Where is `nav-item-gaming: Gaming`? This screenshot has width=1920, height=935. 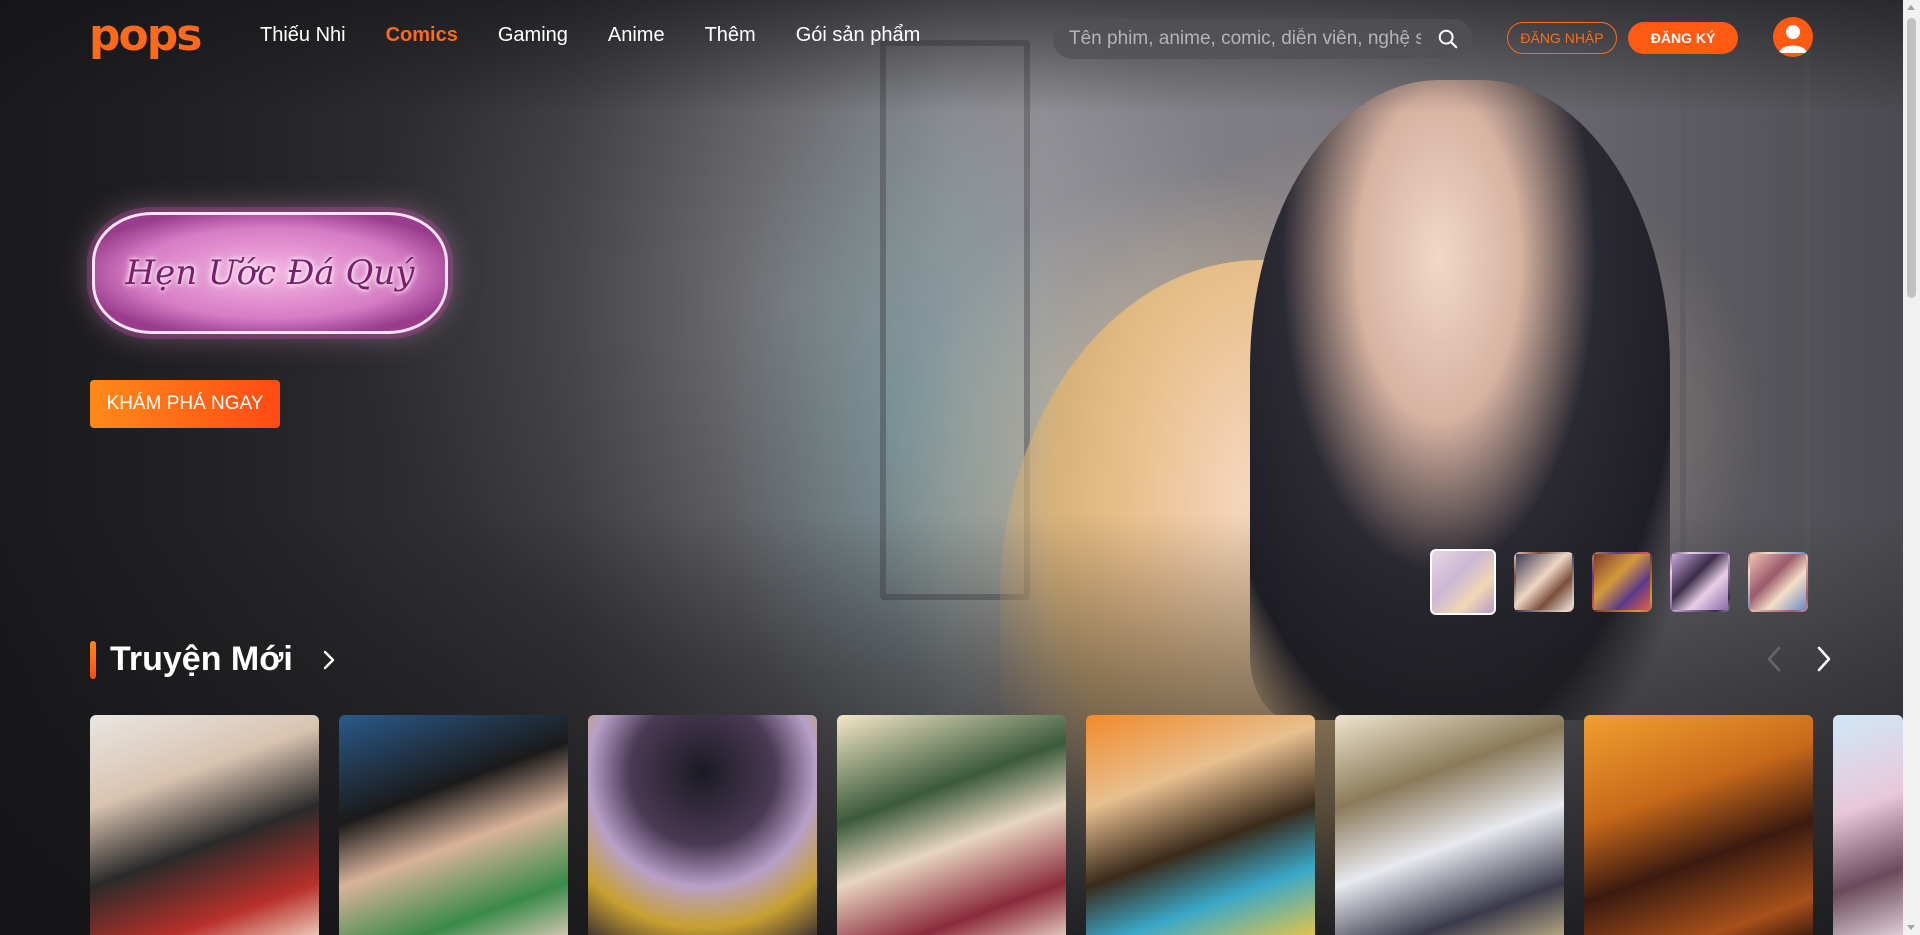 nav-item-gaming: Gaming is located at coordinates (533, 35).